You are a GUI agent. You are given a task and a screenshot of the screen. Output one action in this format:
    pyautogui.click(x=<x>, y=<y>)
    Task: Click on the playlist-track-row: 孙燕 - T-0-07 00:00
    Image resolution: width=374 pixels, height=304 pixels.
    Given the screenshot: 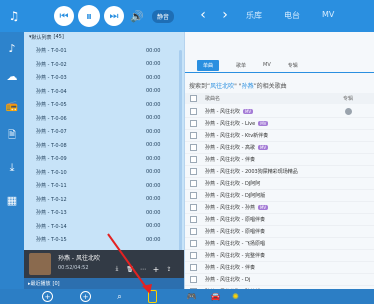 What is the action you would take?
    pyautogui.click(x=104, y=131)
    